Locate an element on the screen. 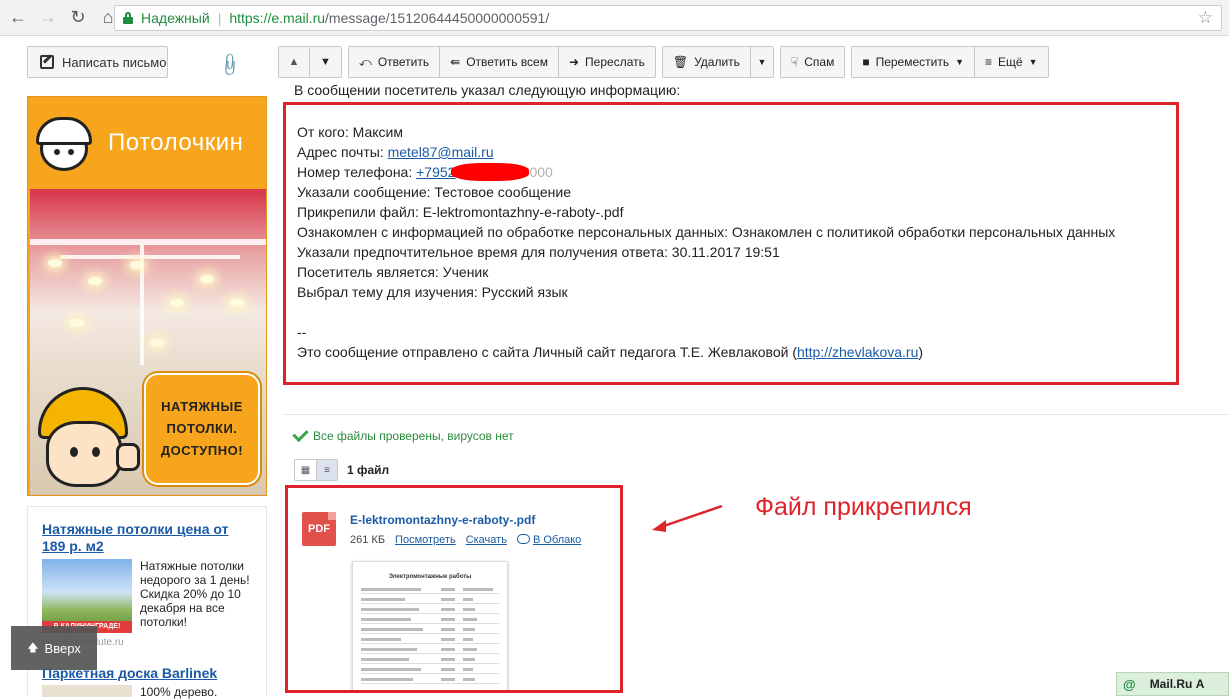 This screenshot has width=1229, height=699. spam-group: ☟ Спам is located at coordinates (812, 62).